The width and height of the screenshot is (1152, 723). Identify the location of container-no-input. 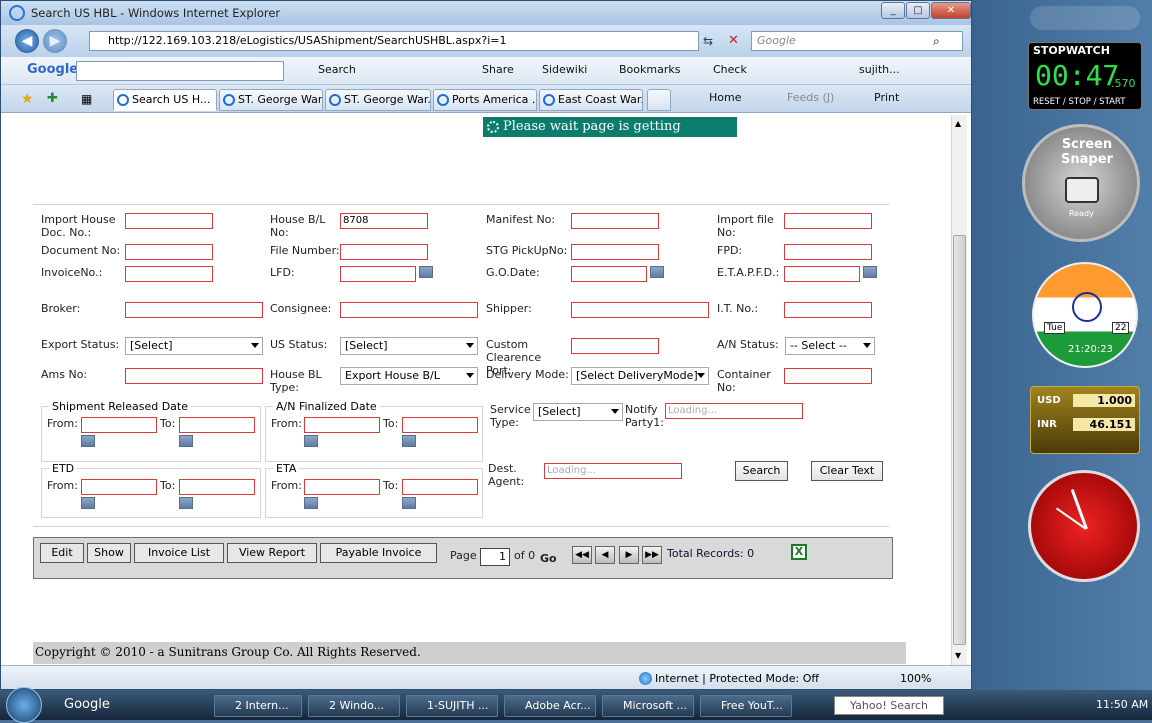
(828, 376).